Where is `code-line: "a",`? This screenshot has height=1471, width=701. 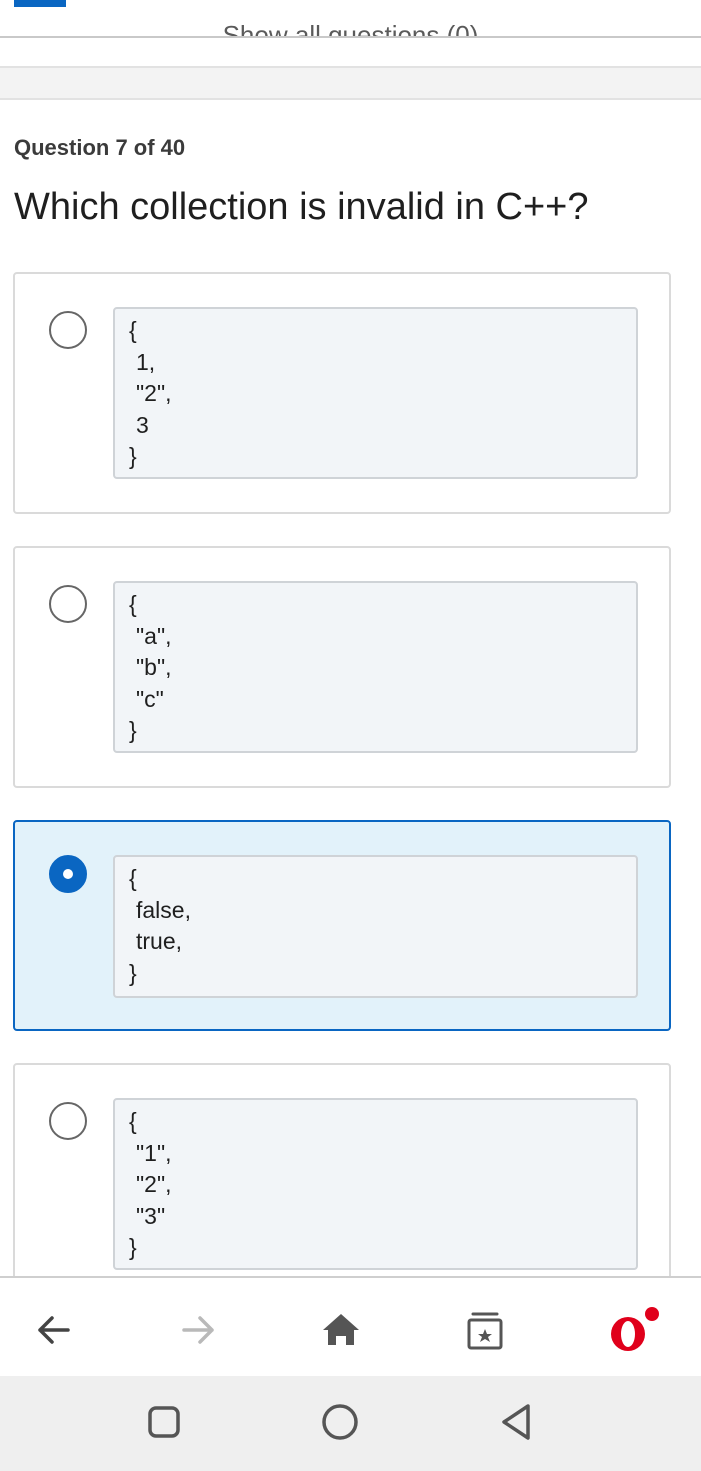
code-line: "a", is located at coordinates (154, 635).